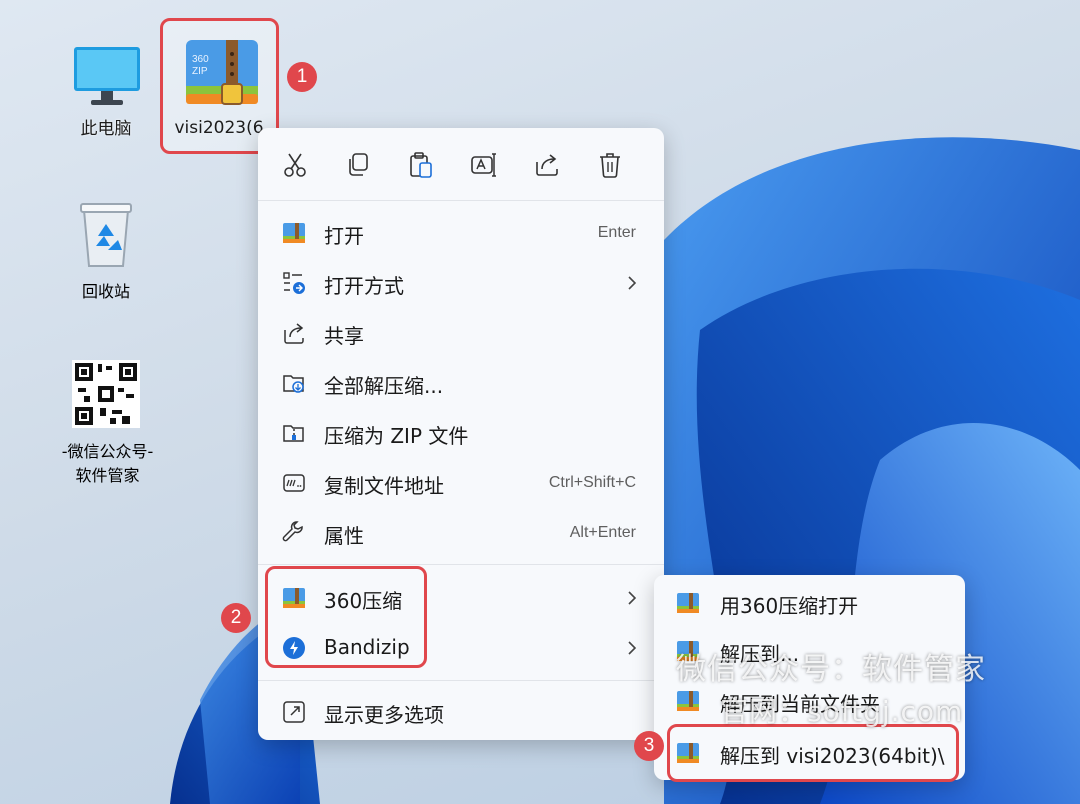 This screenshot has height=804, width=1080. Describe the element at coordinates (358, 165) in the screenshot. I see `copy-icon` at that location.